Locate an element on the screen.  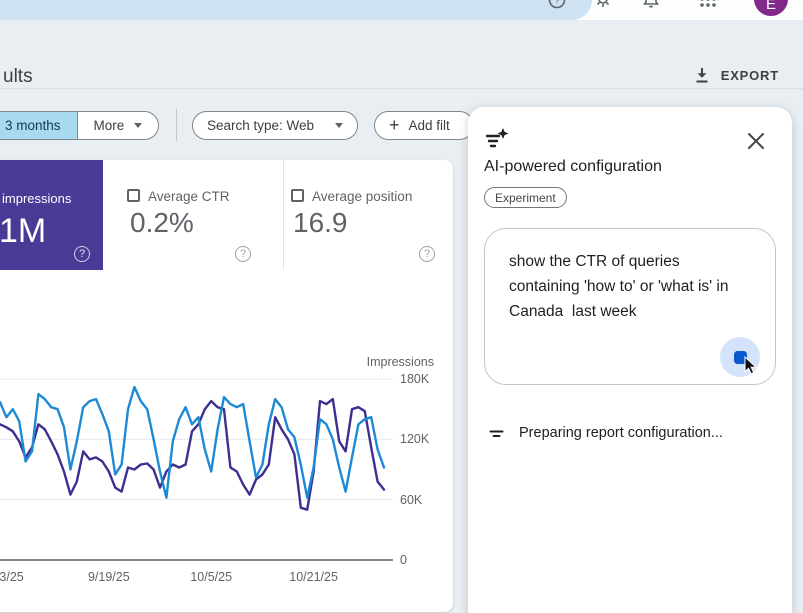
chart-axis-title: Impressions is located at coordinates (400, 362).